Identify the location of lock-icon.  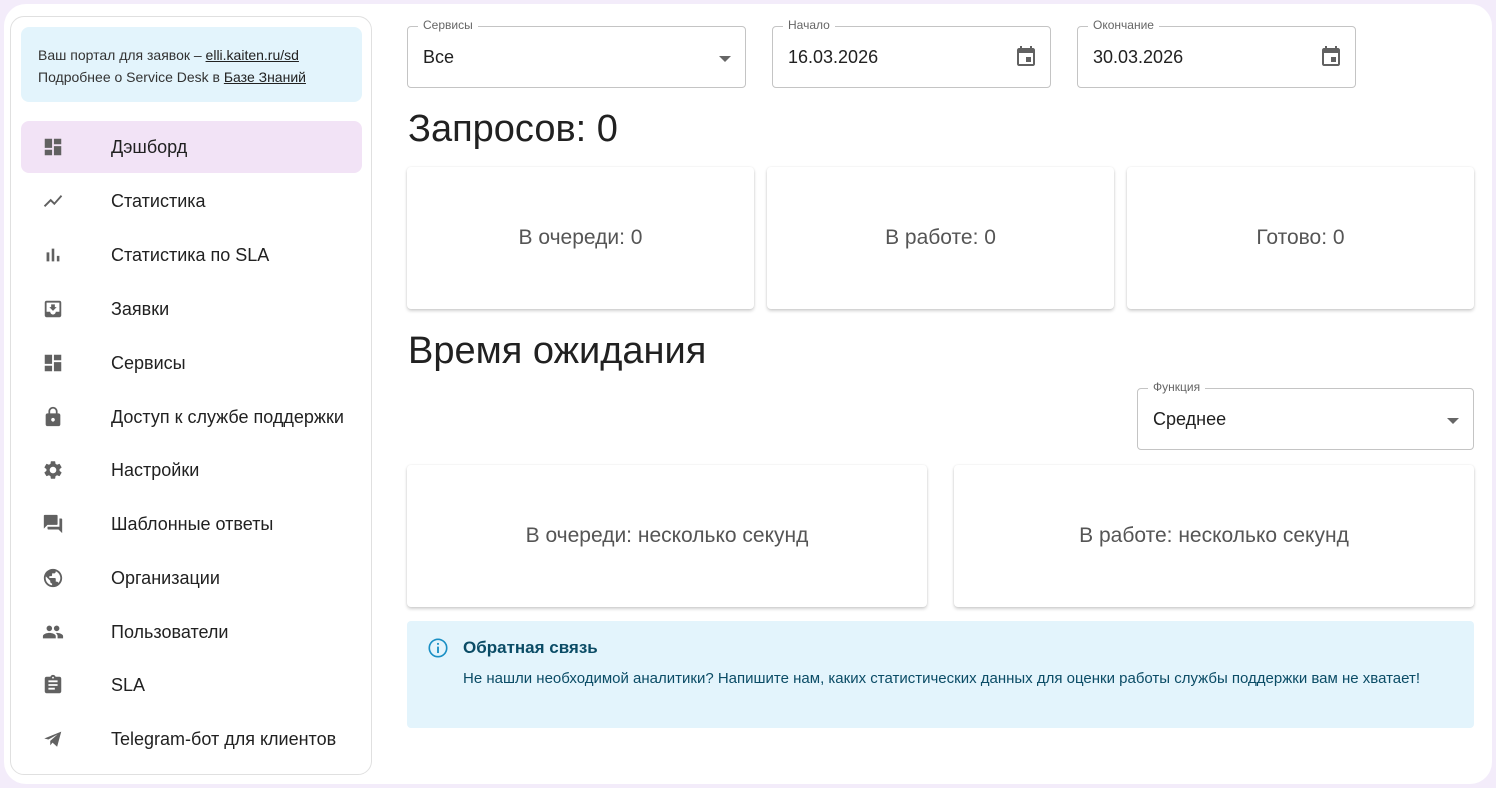
(53, 417).